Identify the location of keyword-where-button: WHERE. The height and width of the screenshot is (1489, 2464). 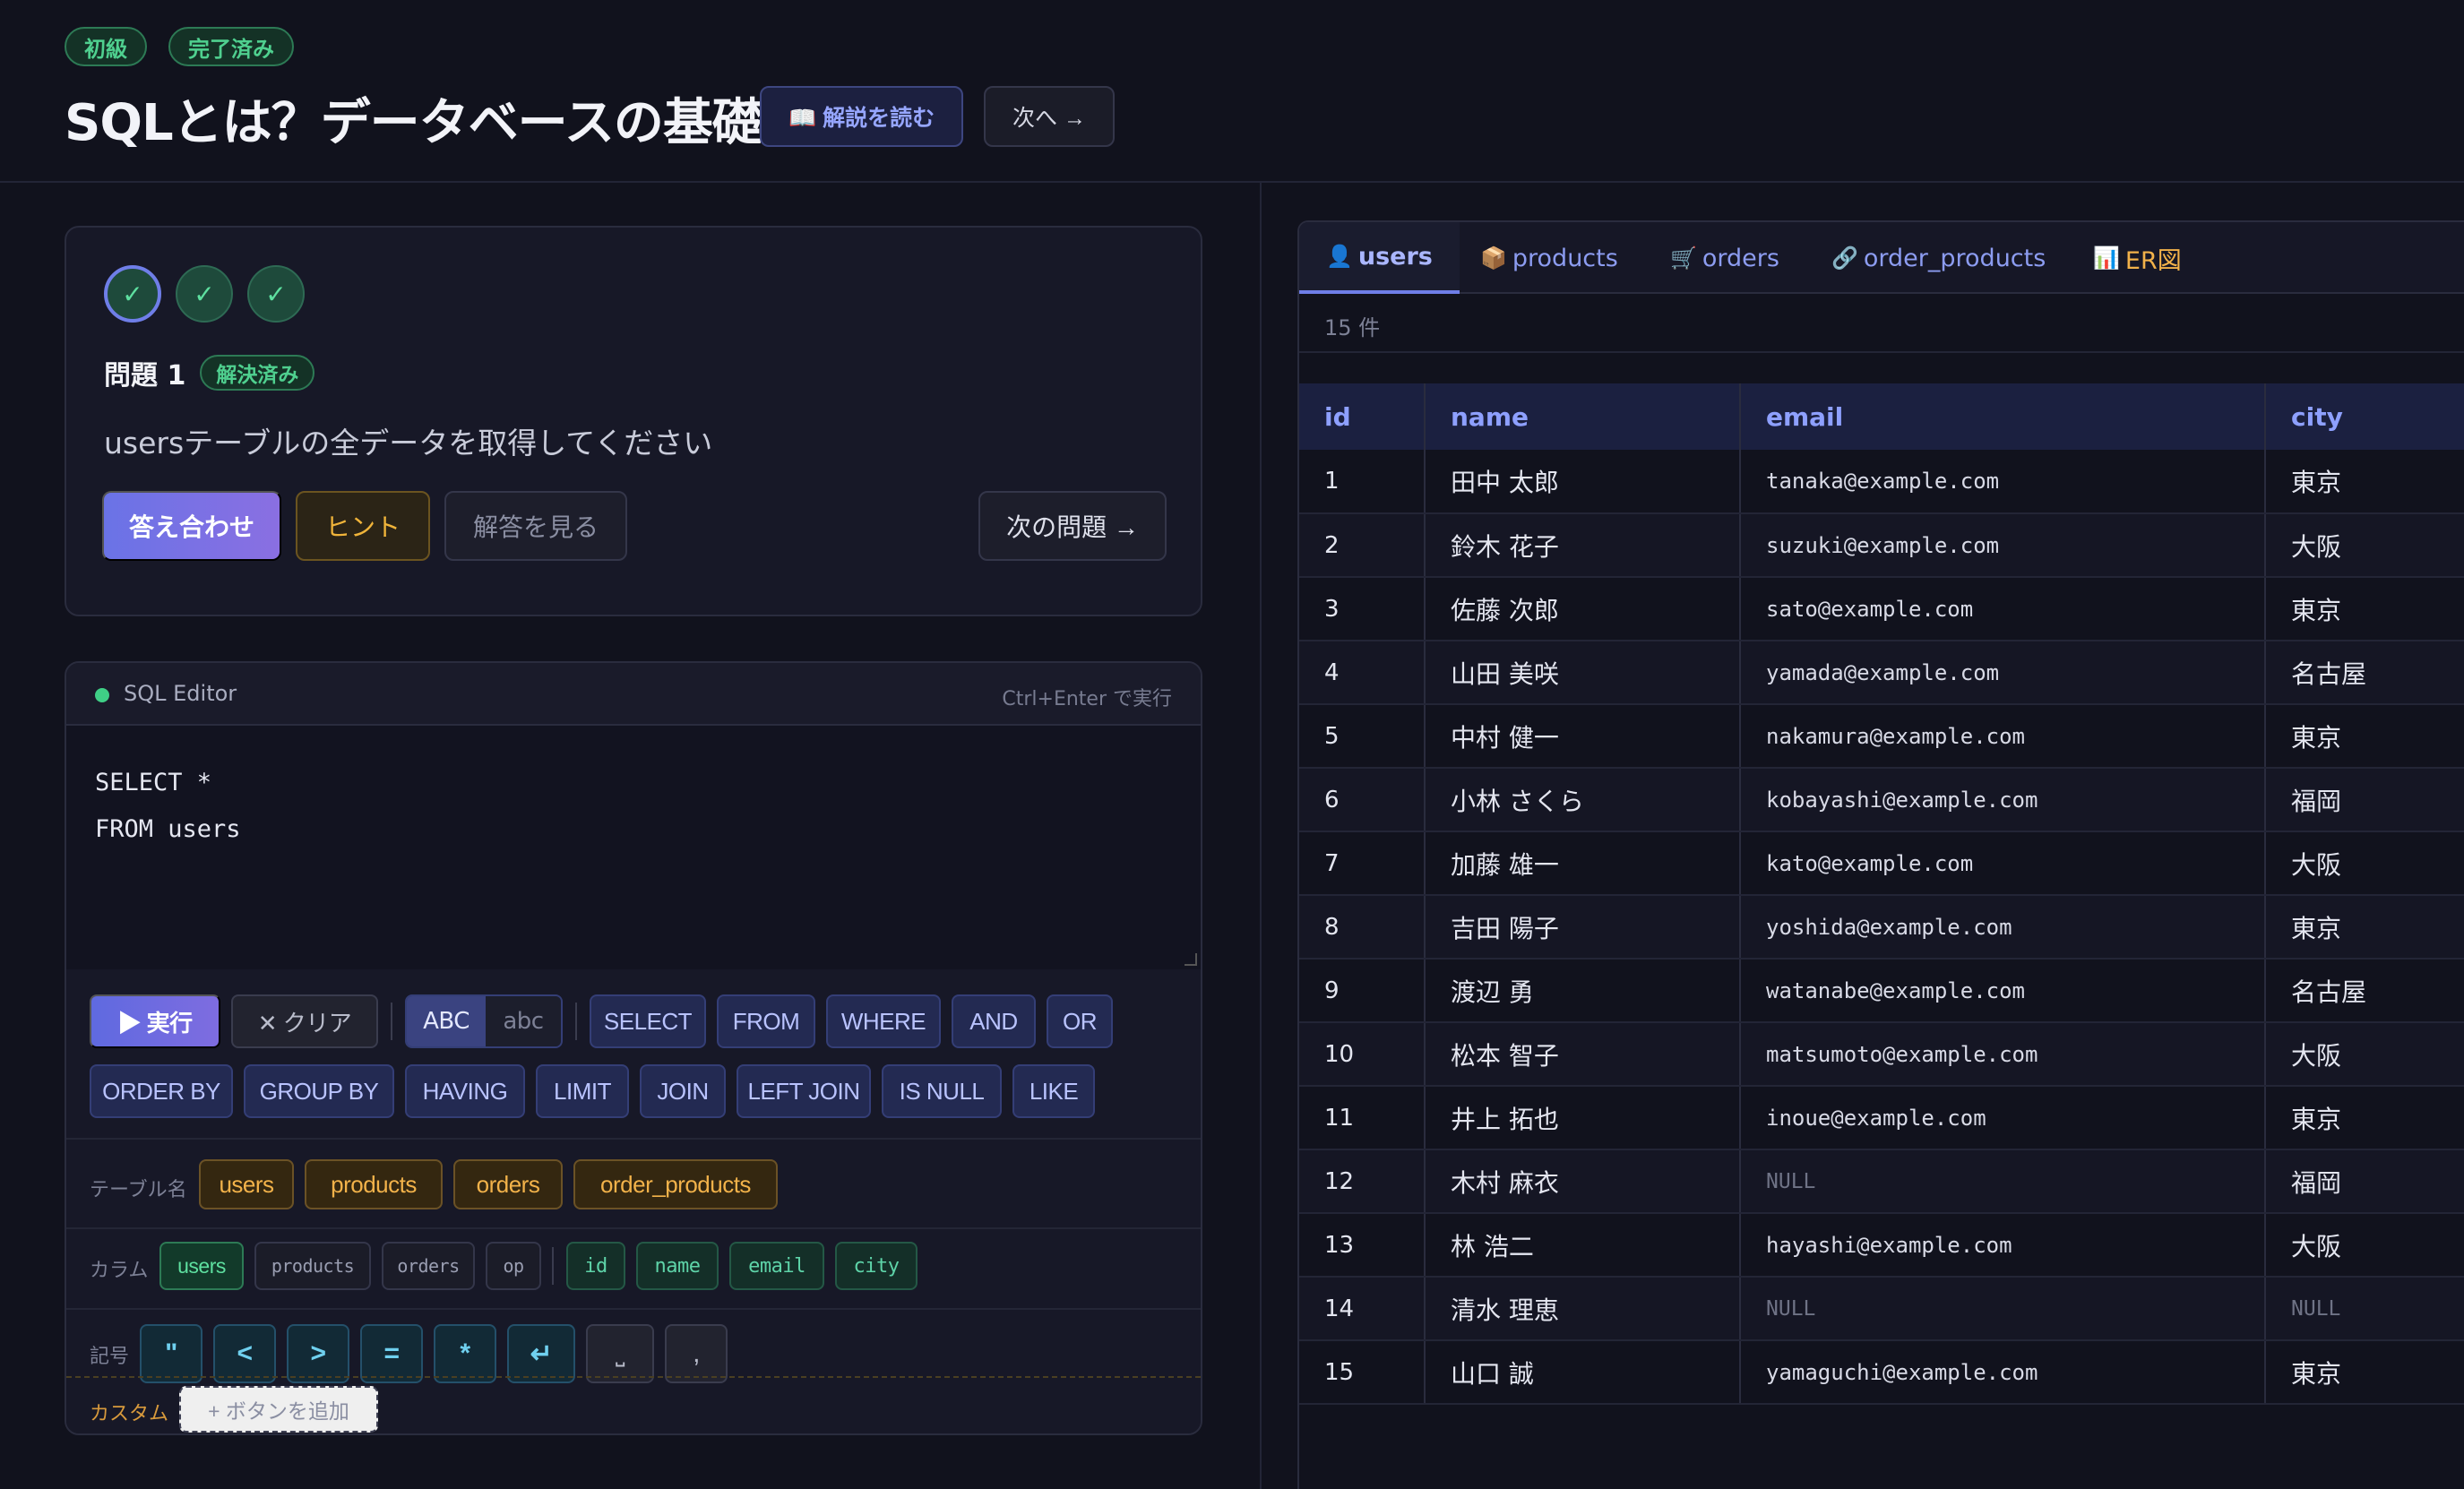
(884, 1021).